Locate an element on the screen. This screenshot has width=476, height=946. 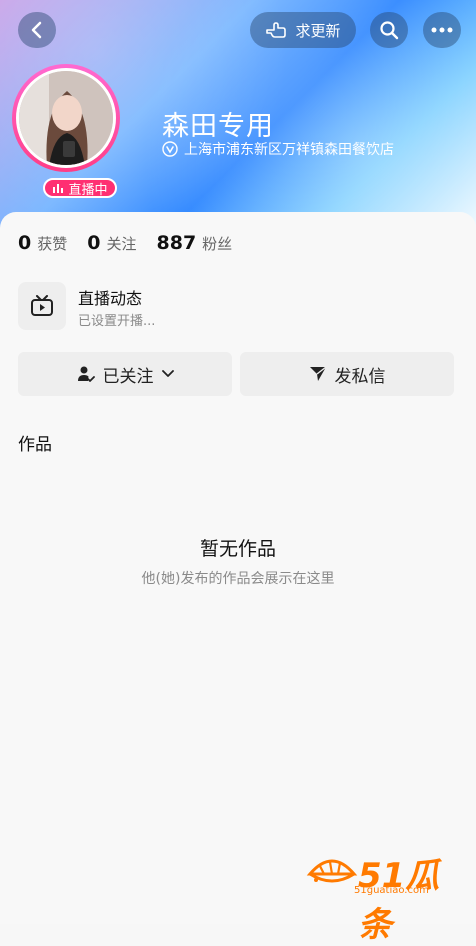
chevron-left-icon is located at coordinates (36, 30).